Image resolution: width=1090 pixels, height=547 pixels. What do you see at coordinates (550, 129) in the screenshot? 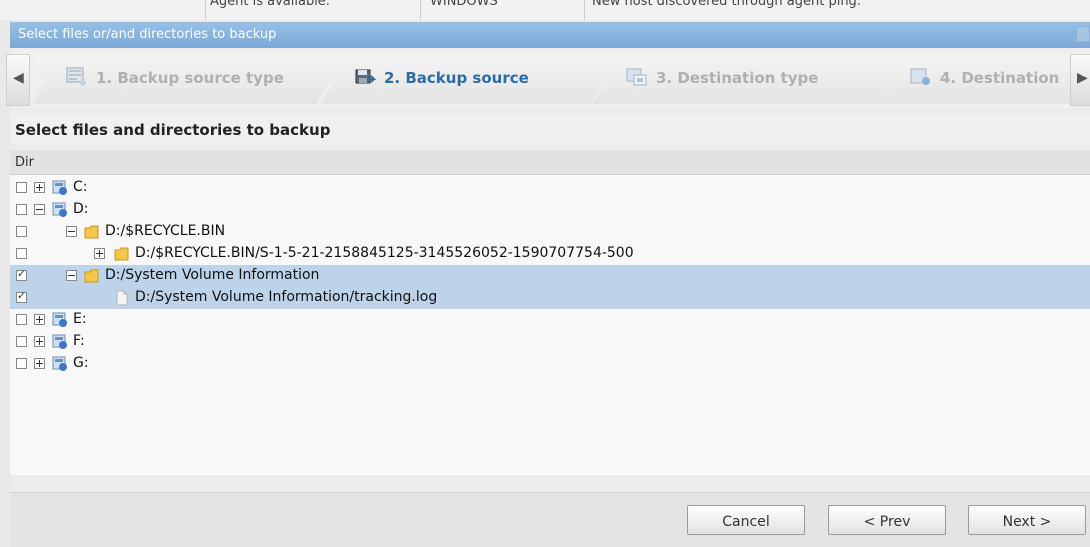
I see `section-title-bar: Select files and directories to backup` at bounding box center [550, 129].